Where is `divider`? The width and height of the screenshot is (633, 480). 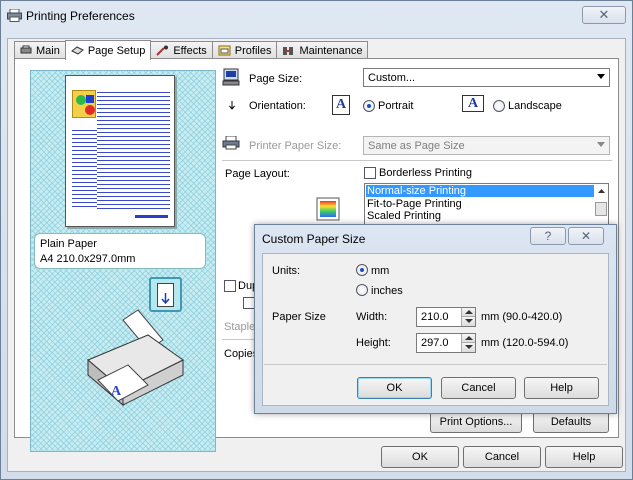
divider is located at coordinates (417, 160).